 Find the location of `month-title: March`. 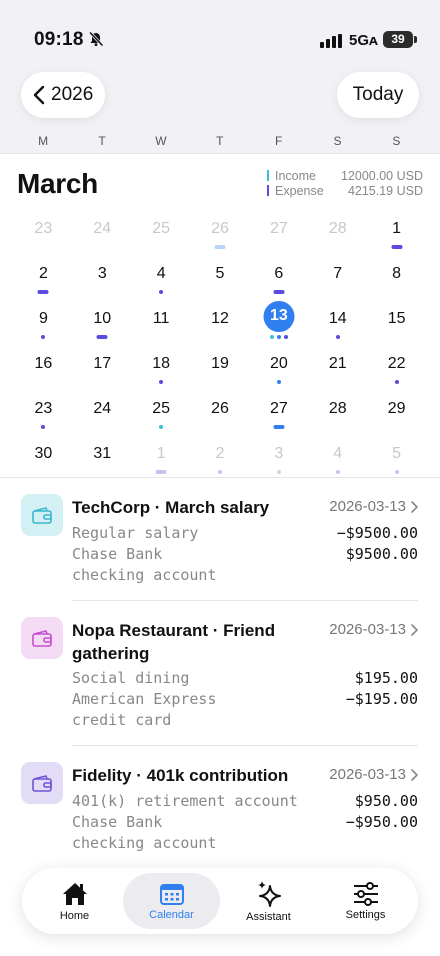

month-title: March is located at coordinates (57, 183).